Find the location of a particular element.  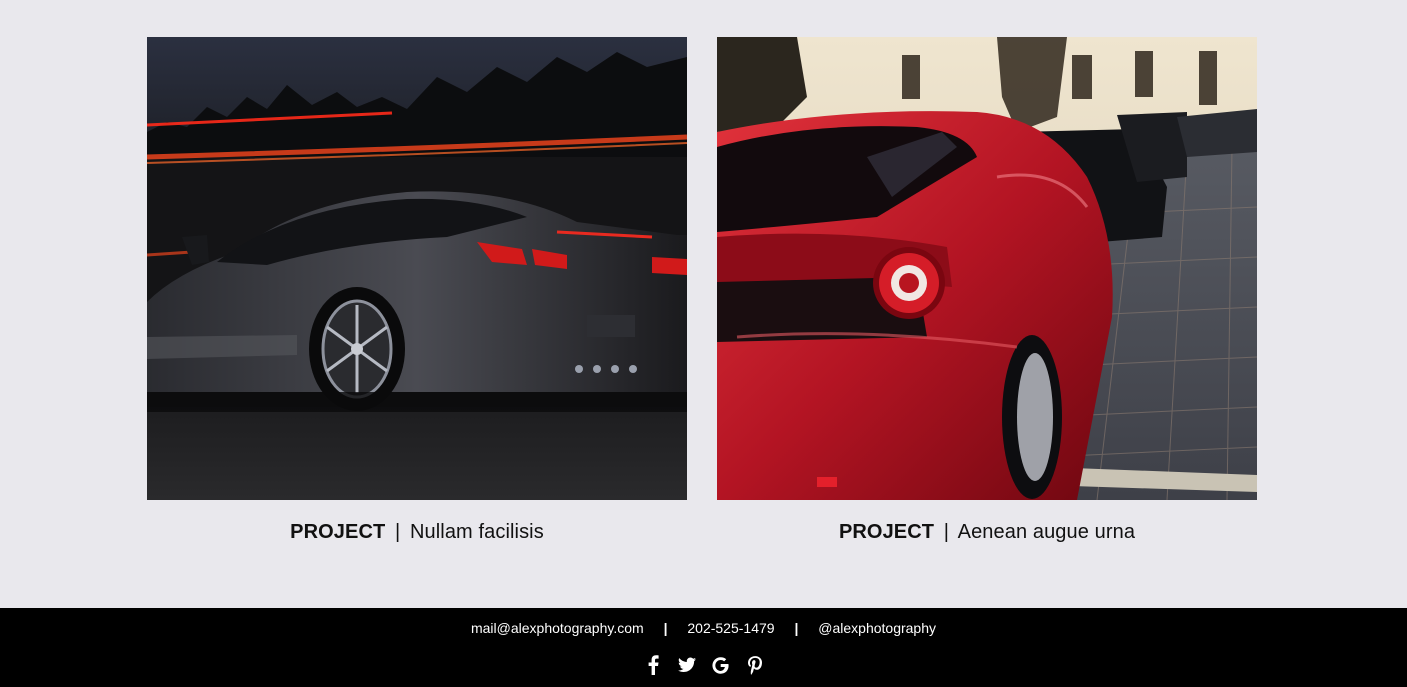

project-caption-1: PROJECT | Nullam facilisis is located at coordinates (417, 533).